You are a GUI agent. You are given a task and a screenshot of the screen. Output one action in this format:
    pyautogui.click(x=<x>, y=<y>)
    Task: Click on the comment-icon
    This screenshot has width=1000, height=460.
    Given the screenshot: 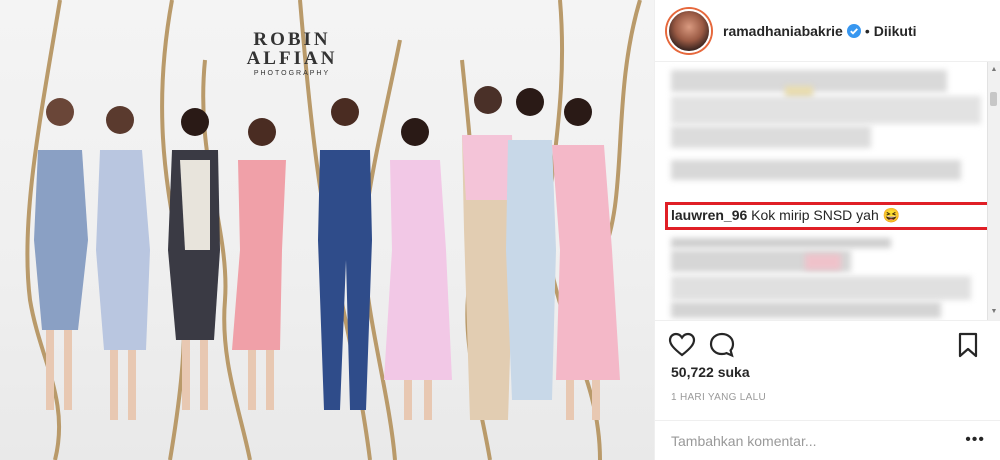 What is the action you would take?
    pyautogui.click(x=722, y=345)
    